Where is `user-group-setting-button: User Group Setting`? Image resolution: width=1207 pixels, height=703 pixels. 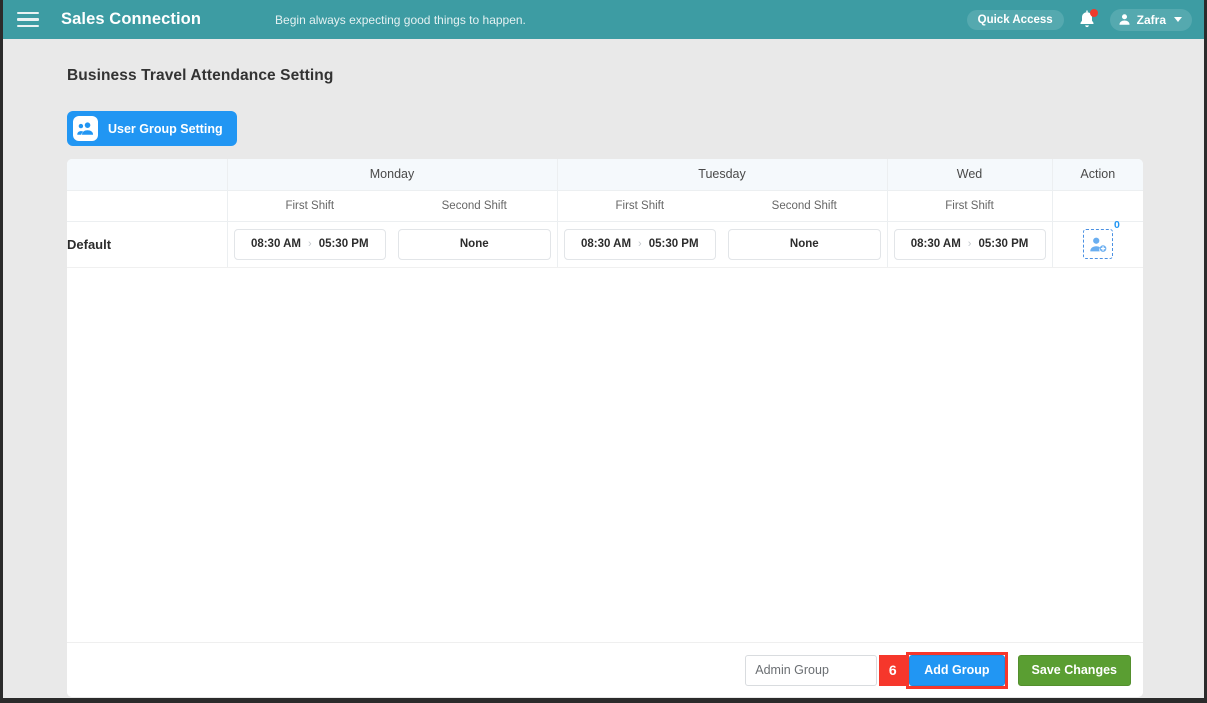 user-group-setting-button: User Group Setting is located at coordinates (152, 128).